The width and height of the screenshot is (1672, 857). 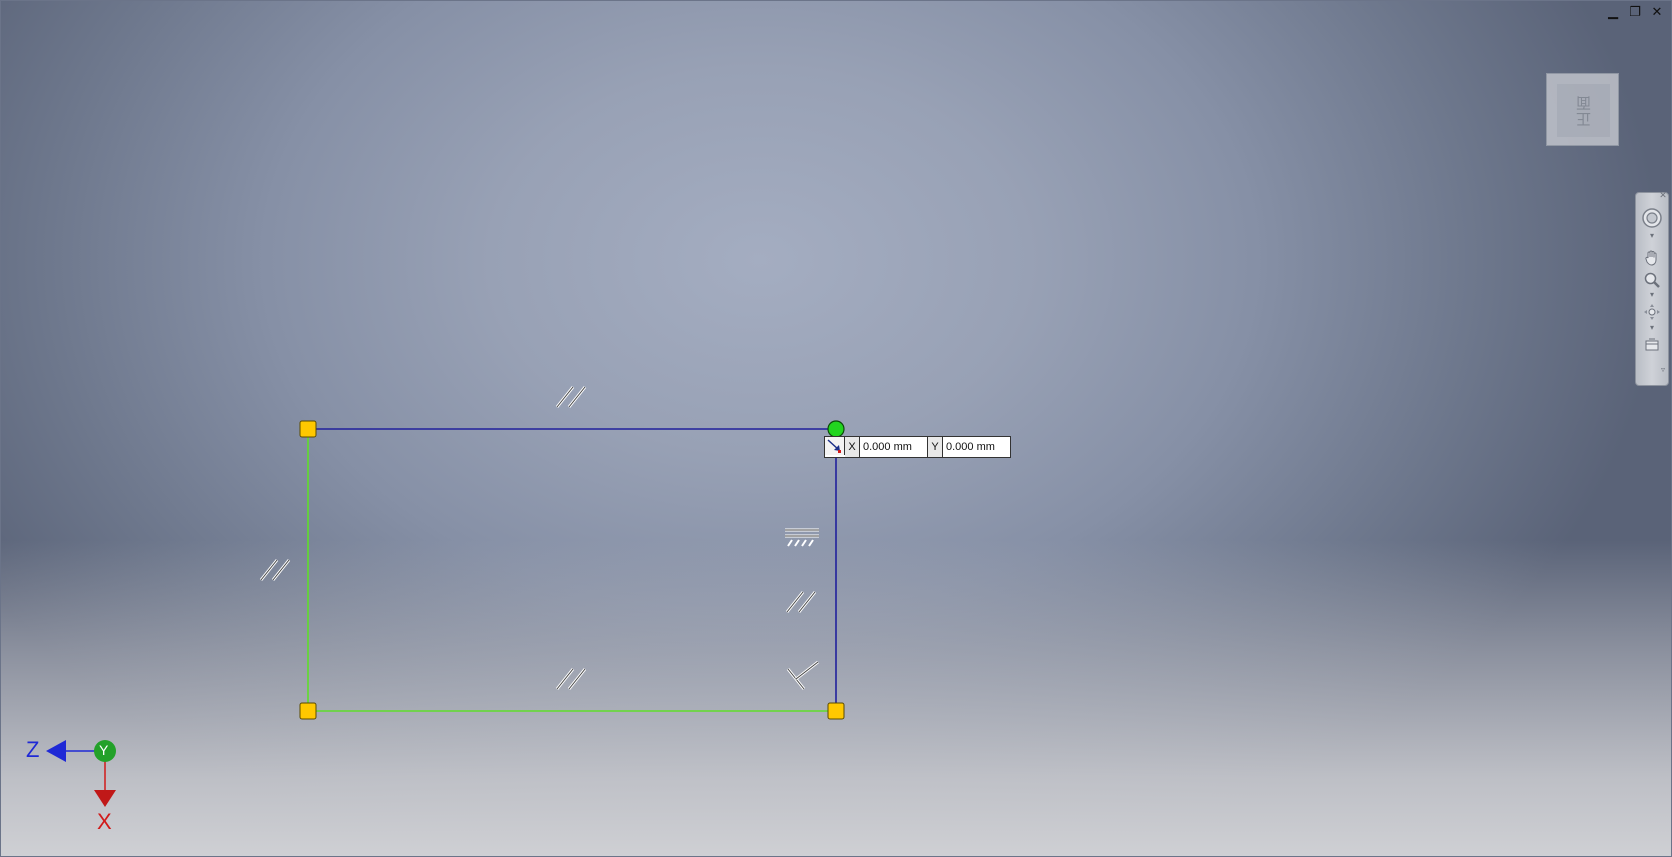 I want to click on z-axis-arrow, so click(x=56, y=751).